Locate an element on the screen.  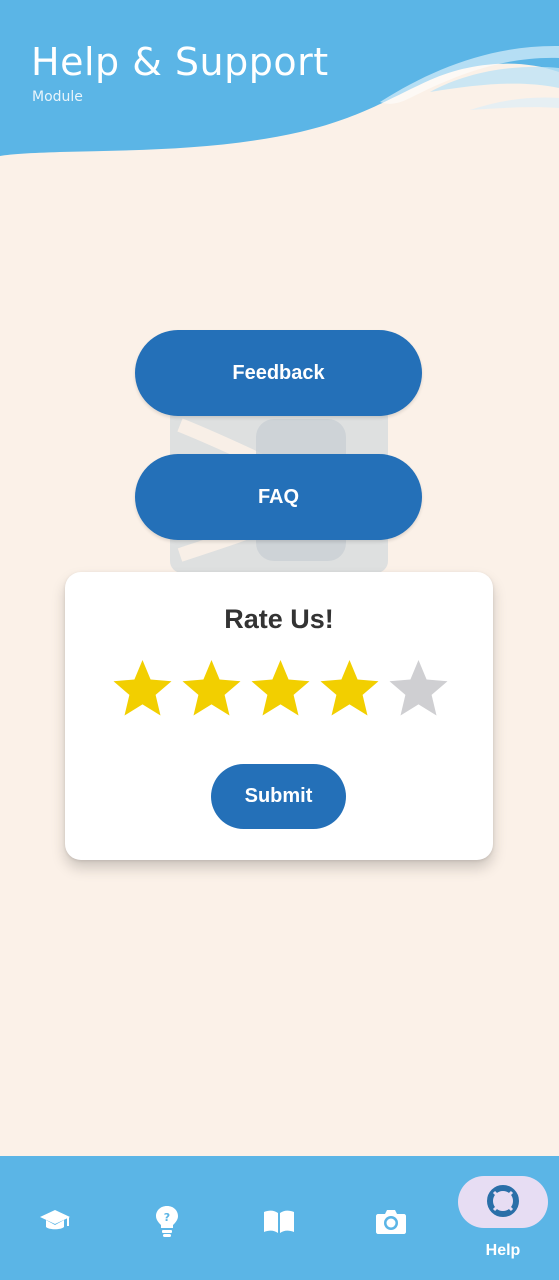
nav-item-courses is located at coordinates (55, 1218).